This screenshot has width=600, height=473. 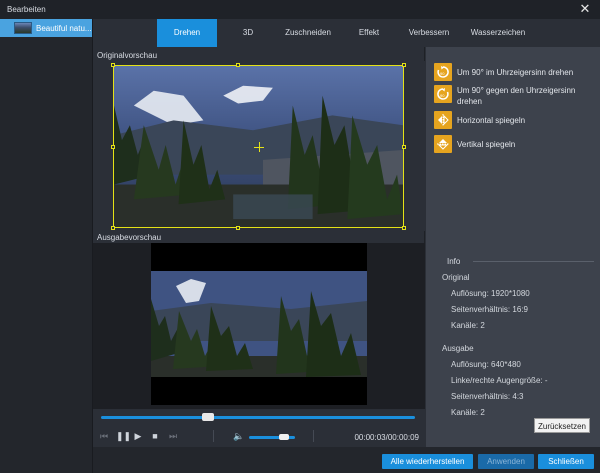 What do you see at coordinates (23, 28) in the screenshot?
I see `video-thumbnail` at bounding box center [23, 28].